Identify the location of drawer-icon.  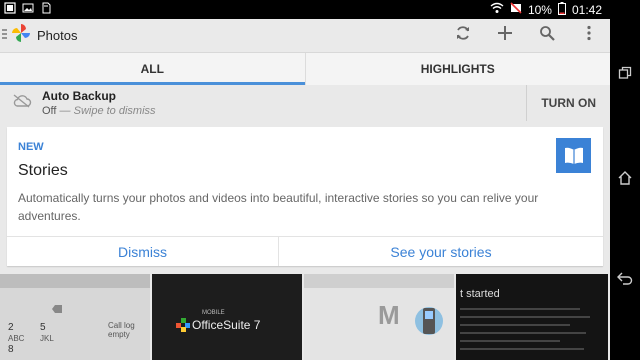
(5, 36).